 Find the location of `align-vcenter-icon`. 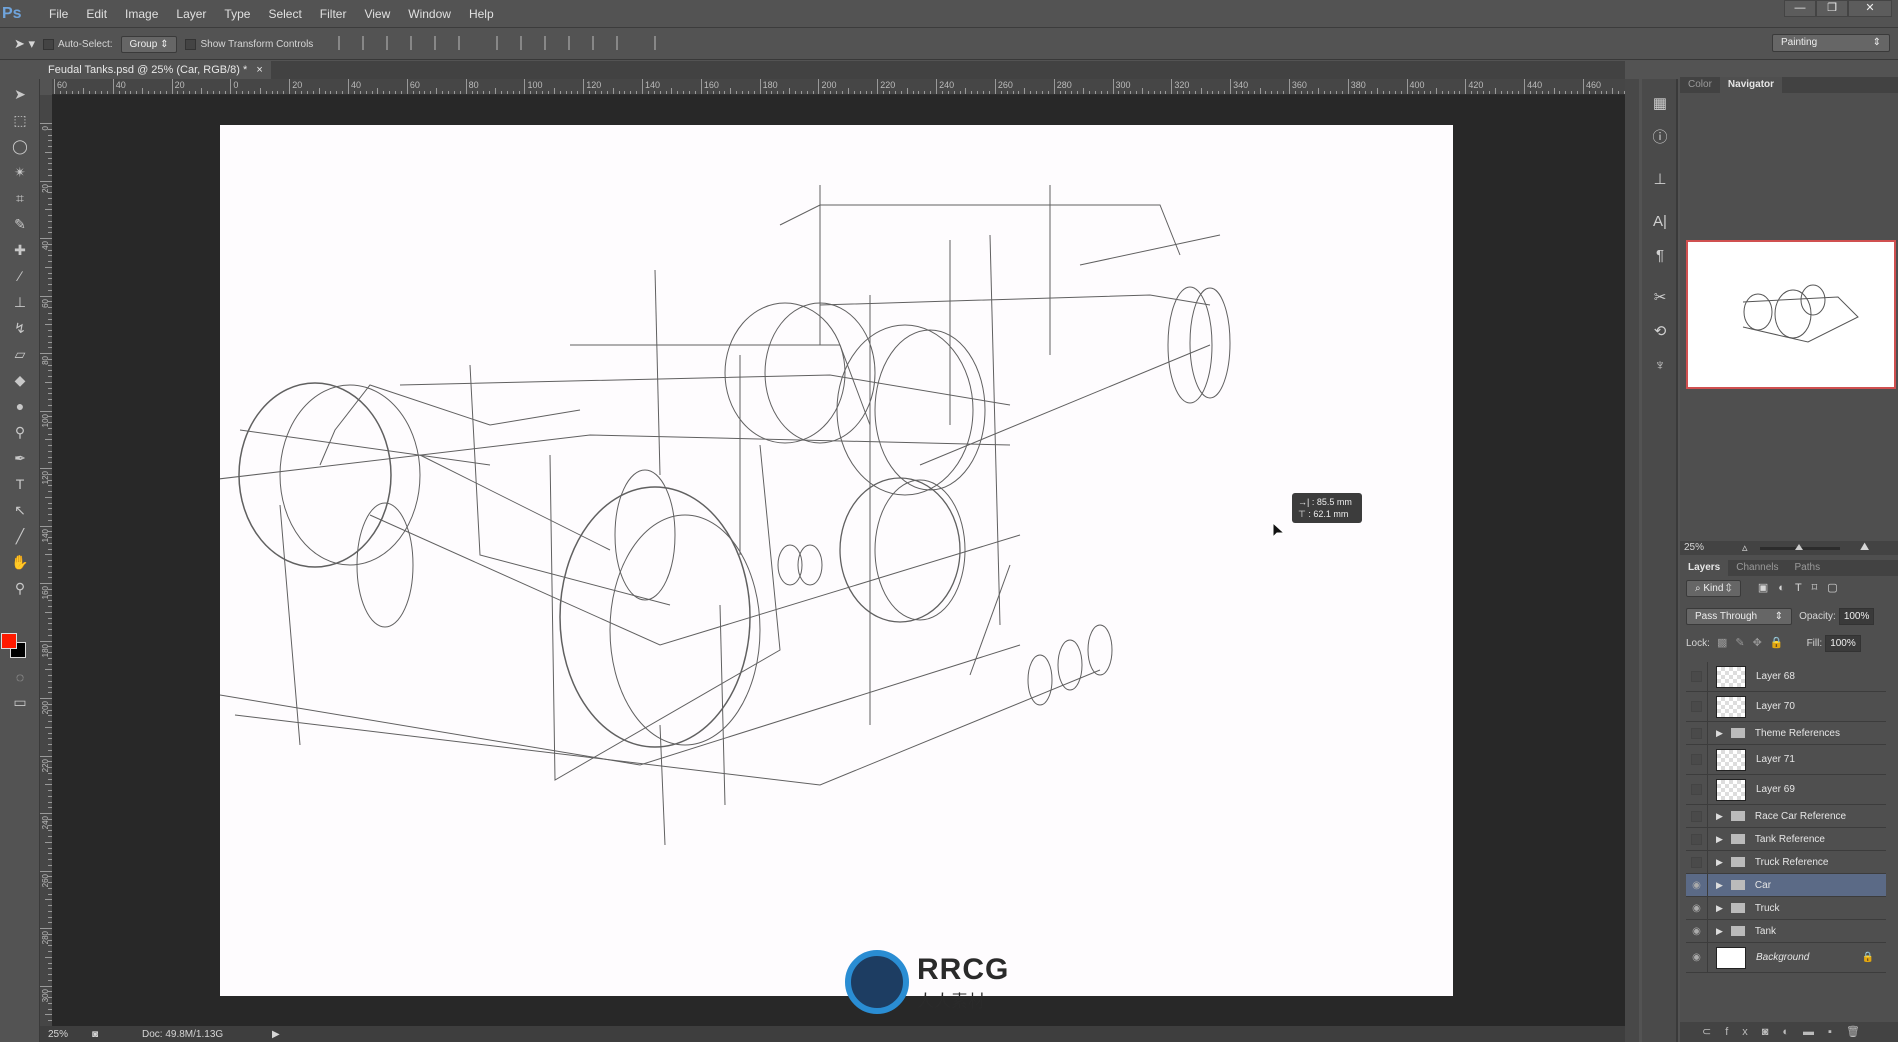

align-vcenter-icon is located at coordinates (369, 42).